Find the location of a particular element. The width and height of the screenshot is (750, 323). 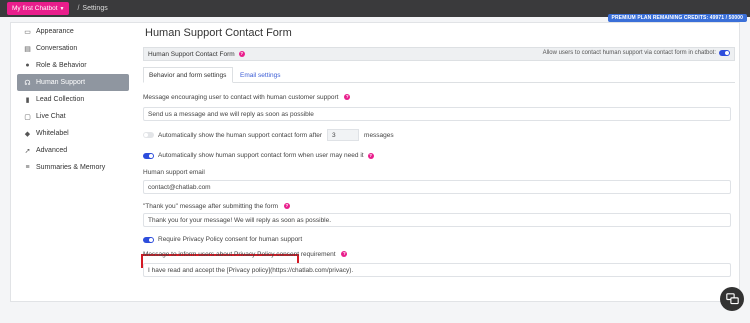

support-chat-button is located at coordinates (732, 299).